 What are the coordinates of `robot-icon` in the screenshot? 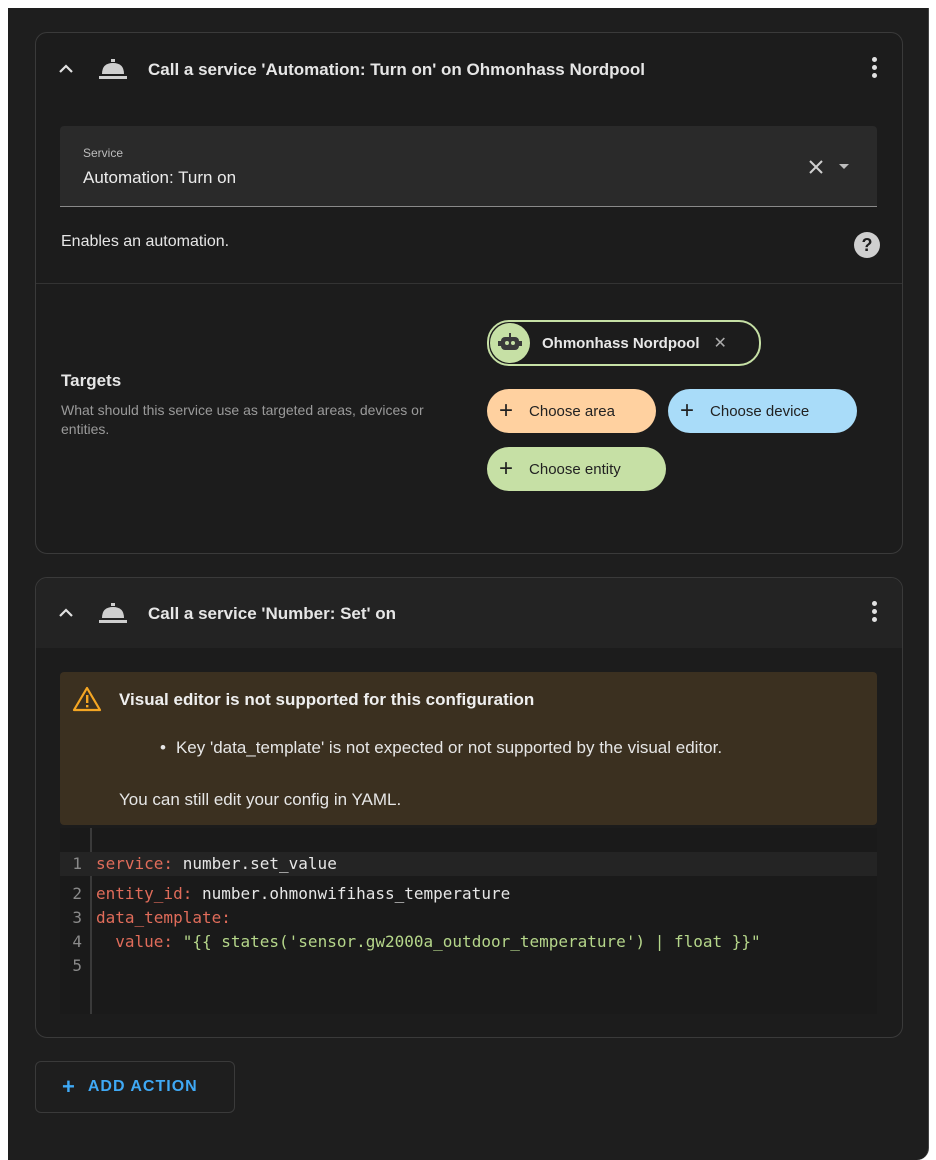 It's located at (510, 343).